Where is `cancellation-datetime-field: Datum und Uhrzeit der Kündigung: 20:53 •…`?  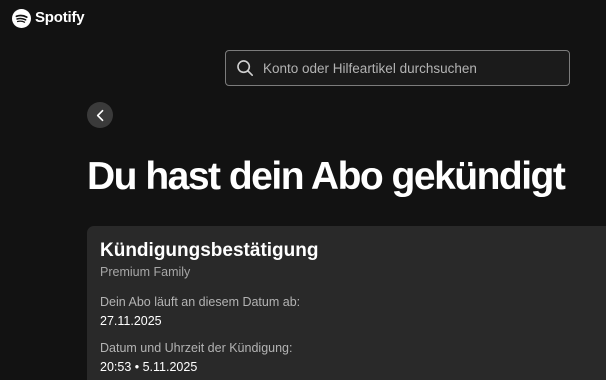 cancellation-datetime-field: Datum und Uhrzeit der Kündigung: 20:53 •… is located at coordinates (353, 358).